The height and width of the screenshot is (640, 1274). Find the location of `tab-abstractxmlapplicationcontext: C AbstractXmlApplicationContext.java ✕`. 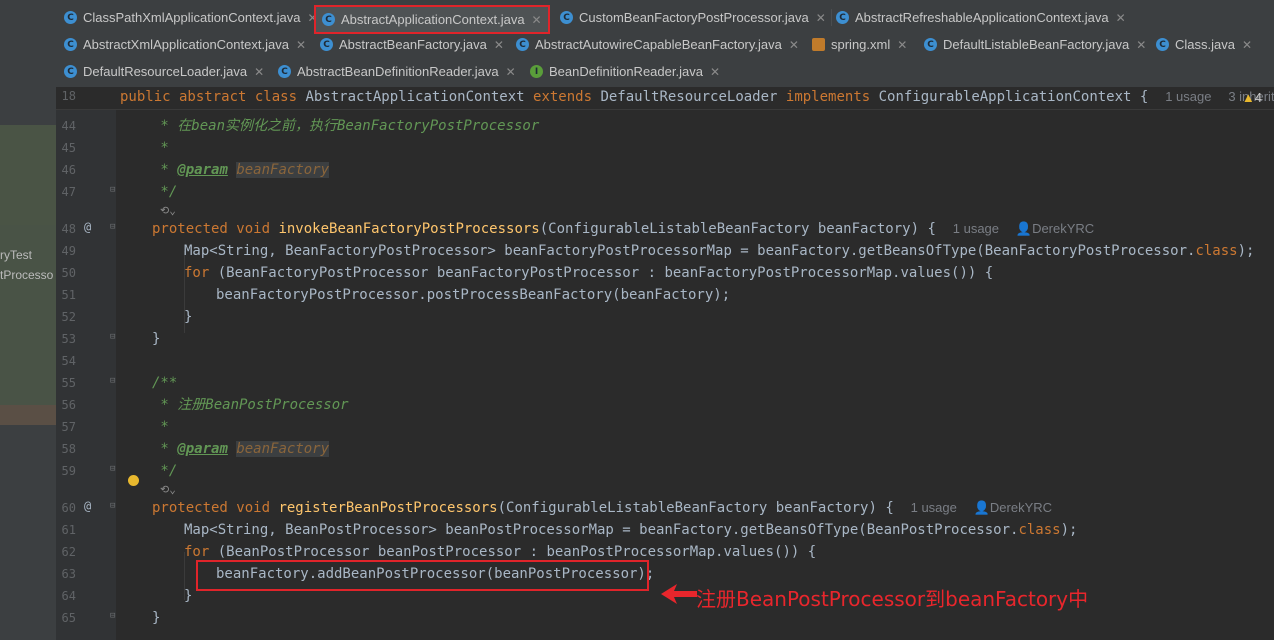

tab-abstractxmlapplicationcontext: C AbstractXmlApplicationContext.java ✕ is located at coordinates (185, 44).